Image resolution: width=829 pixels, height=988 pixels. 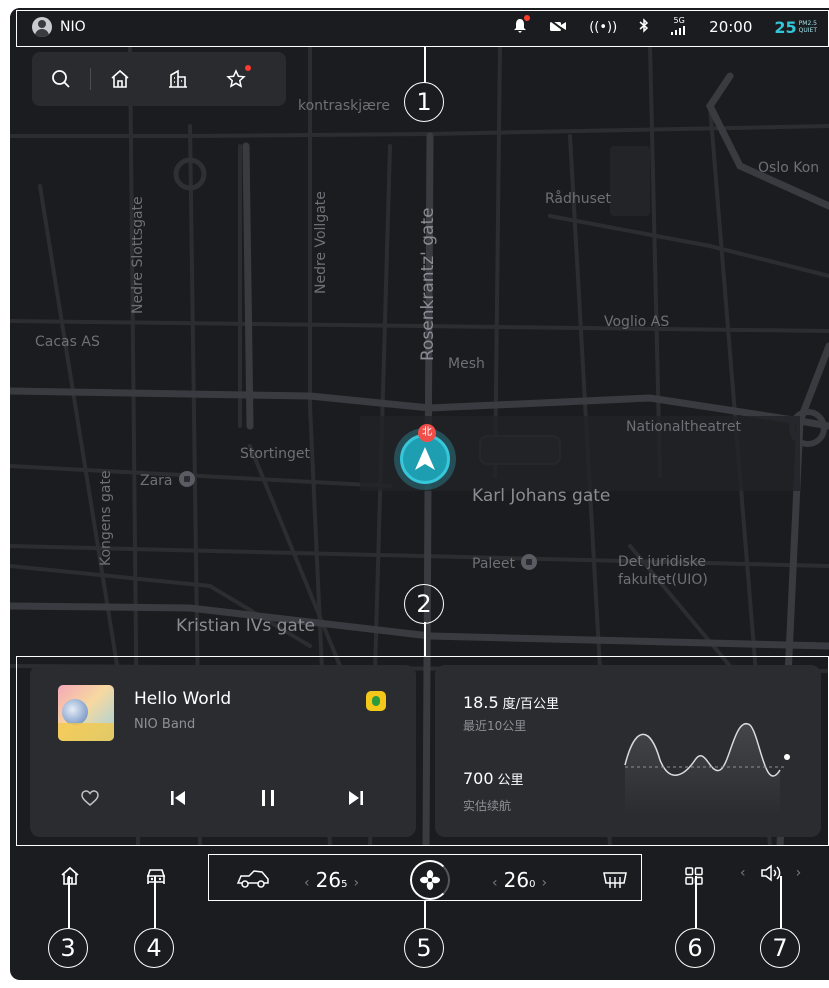 I want to click on music-app-icon, so click(x=376, y=701).